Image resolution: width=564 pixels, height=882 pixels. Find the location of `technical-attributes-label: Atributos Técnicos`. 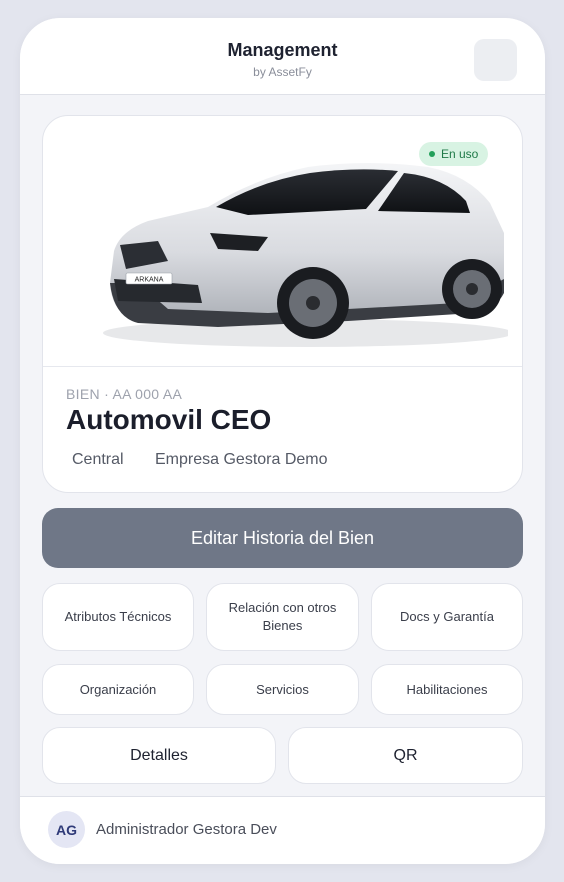

technical-attributes-label: Atributos Técnicos is located at coordinates (118, 616).